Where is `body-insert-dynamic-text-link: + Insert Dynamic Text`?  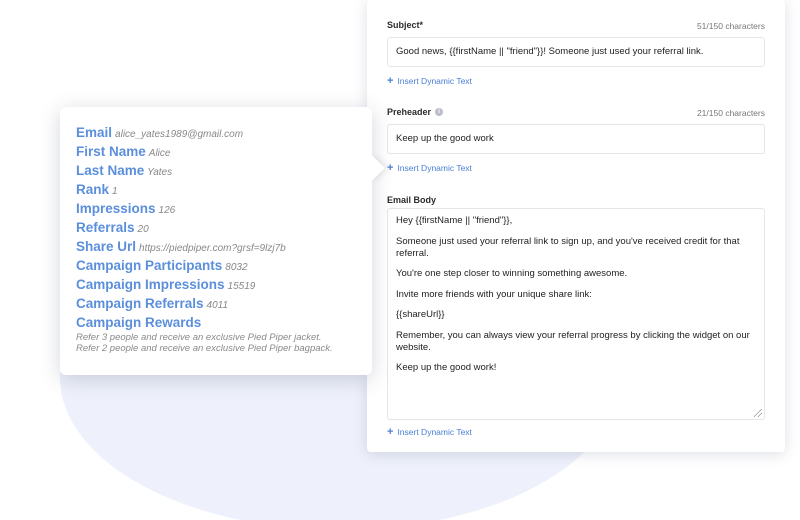 body-insert-dynamic-text-link: + Insert Dynamic Text is located at coordinates (429, 432).